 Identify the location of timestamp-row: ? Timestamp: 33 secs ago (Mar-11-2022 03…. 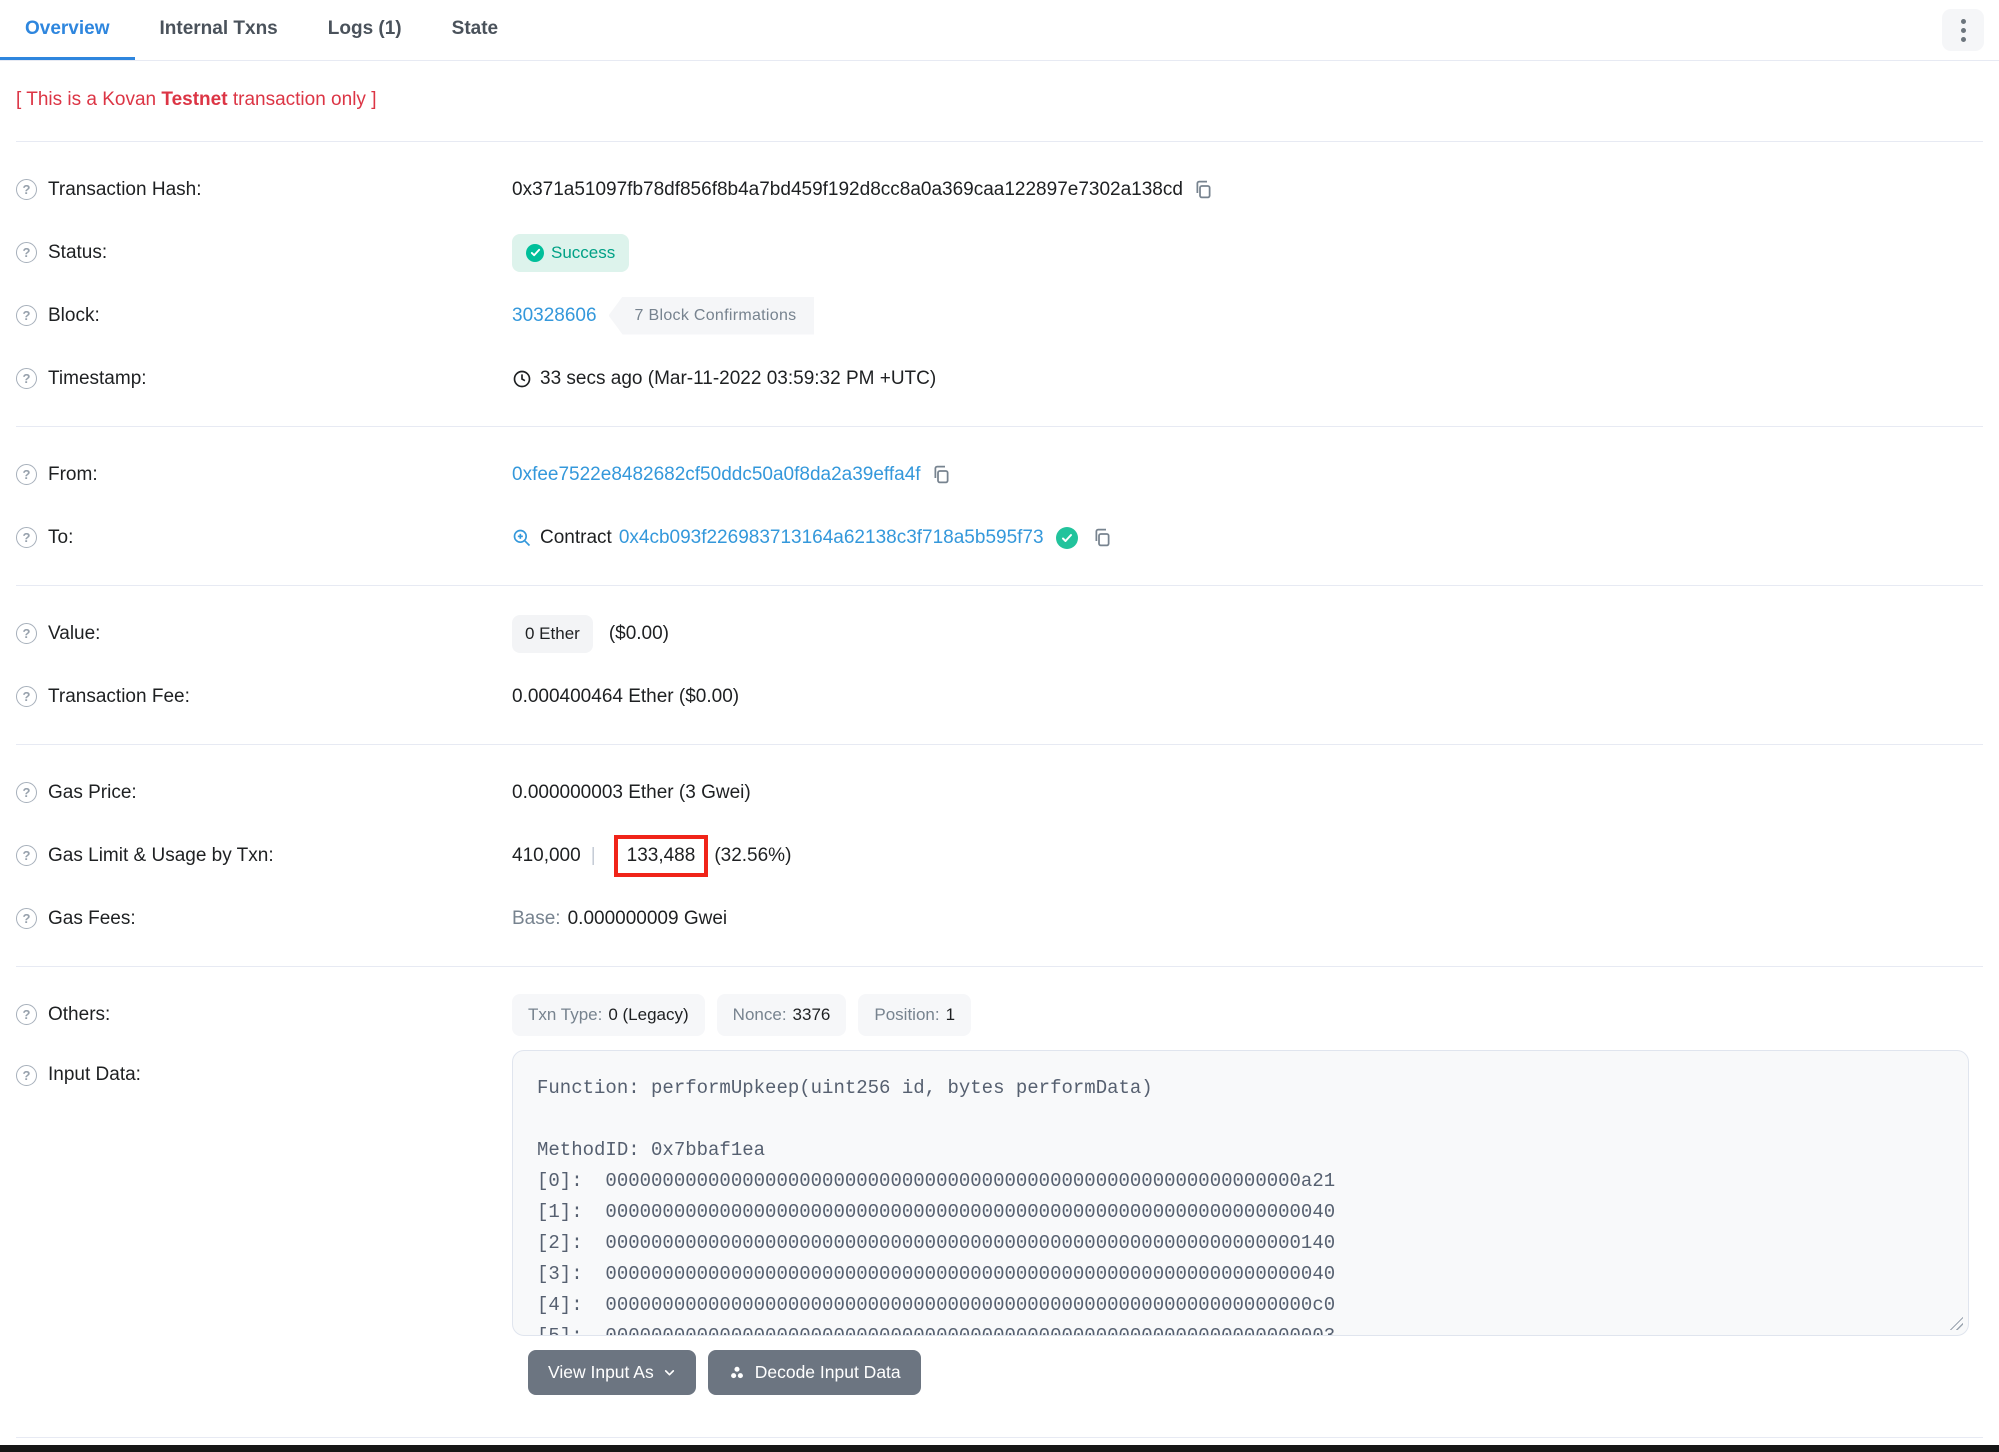
(992, 378).